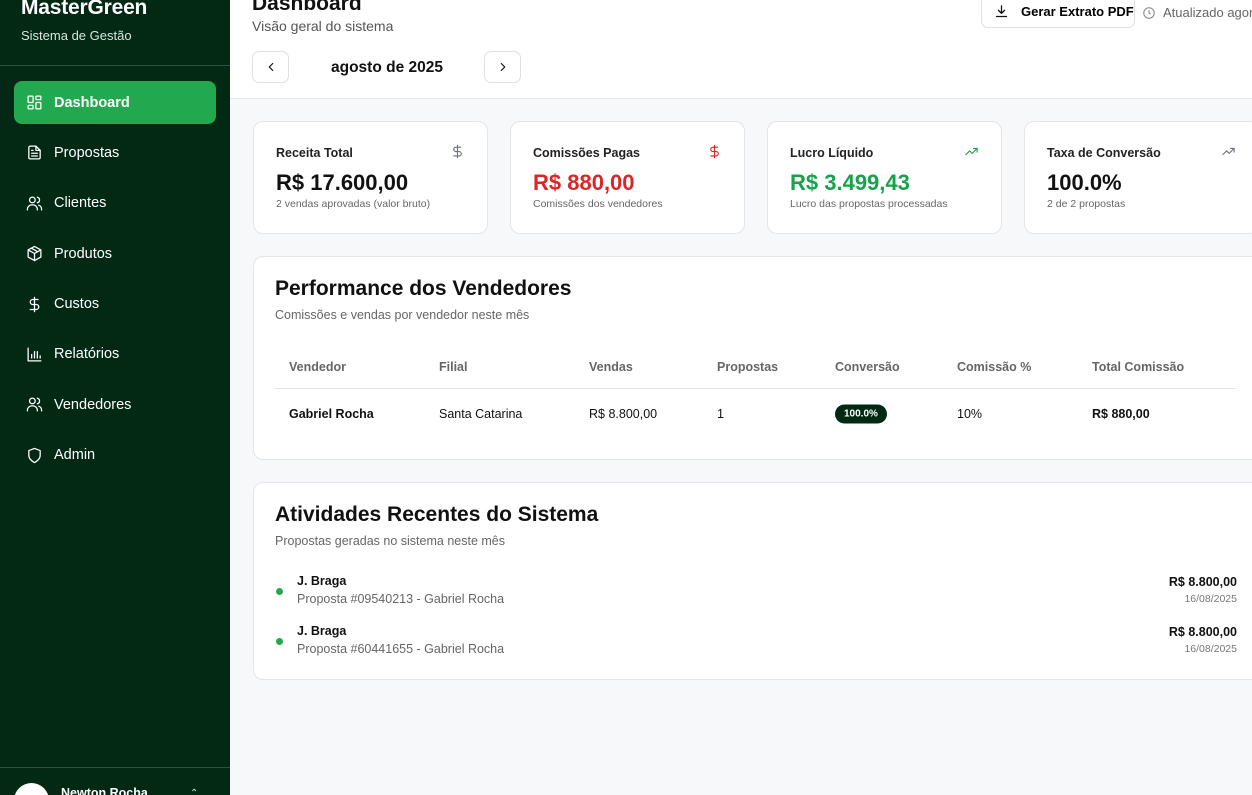 The image size is (1252, 795). What do you see at coordinates (307, 7) in the screenshot?
I see `page-title: Dashboard` at bounding box center [307, 7].